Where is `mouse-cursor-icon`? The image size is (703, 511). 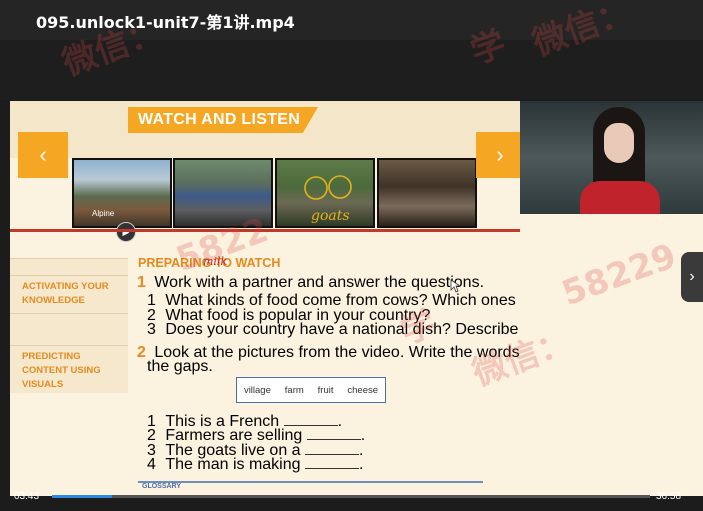
mouse-cursor-icon is located at coordinates (455, 286).